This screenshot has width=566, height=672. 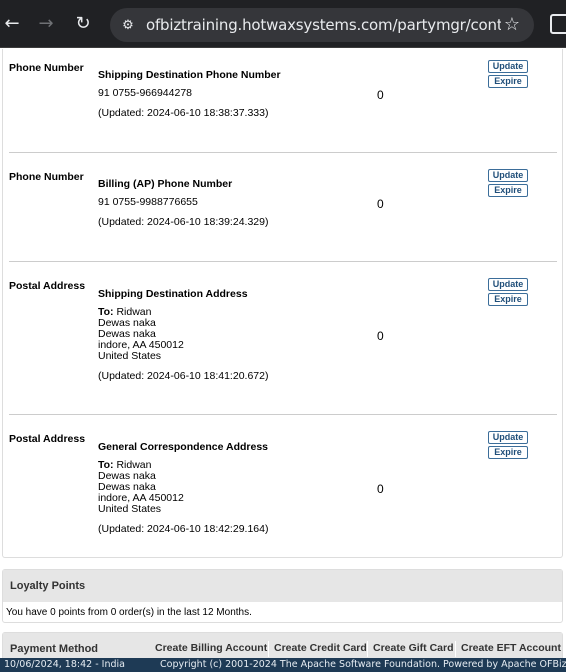 What do you see at coordinates (282, 586) in the screenshot?
I see `loyalty-points-title: Loyalty Points` at bounding box center [282, 586].